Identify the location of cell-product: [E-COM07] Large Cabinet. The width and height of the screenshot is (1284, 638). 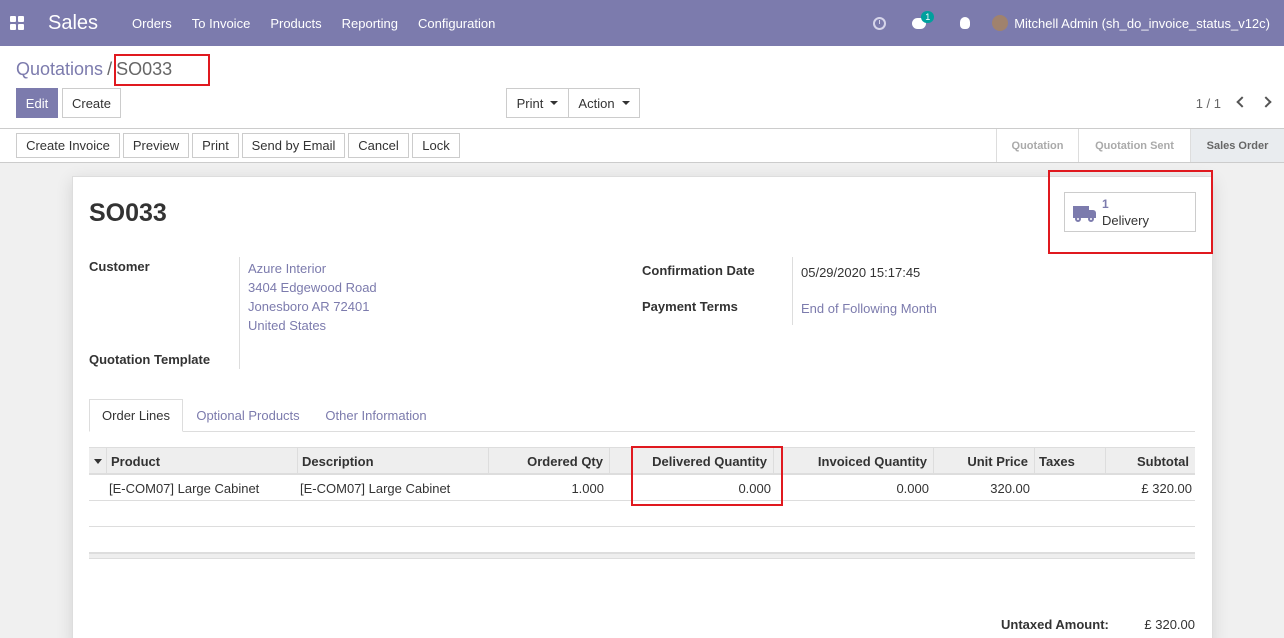
(203, 488).